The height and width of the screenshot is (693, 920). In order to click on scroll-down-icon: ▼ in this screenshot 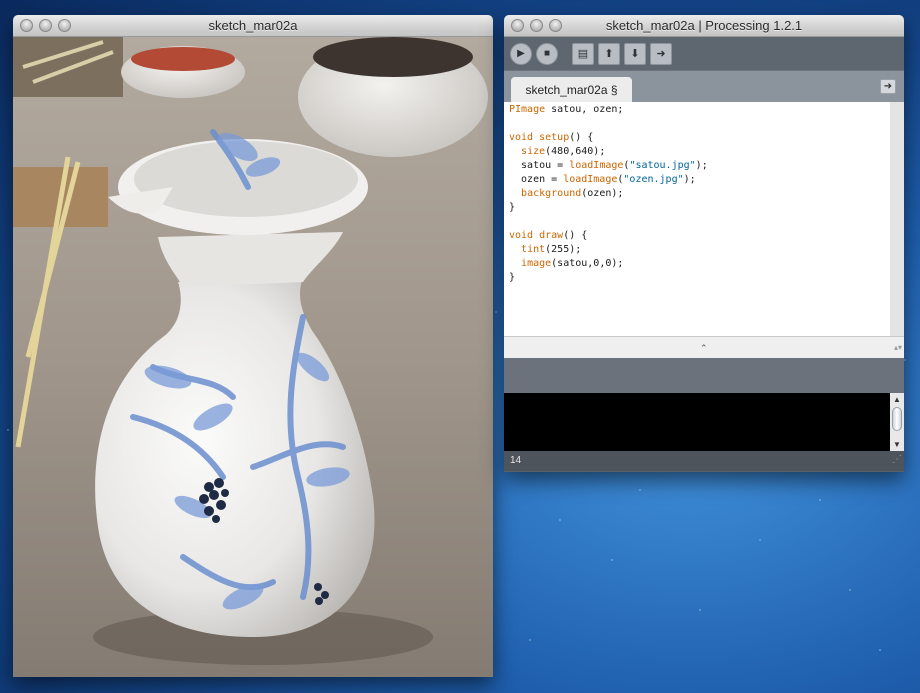, I will do `click(897, 444)`.